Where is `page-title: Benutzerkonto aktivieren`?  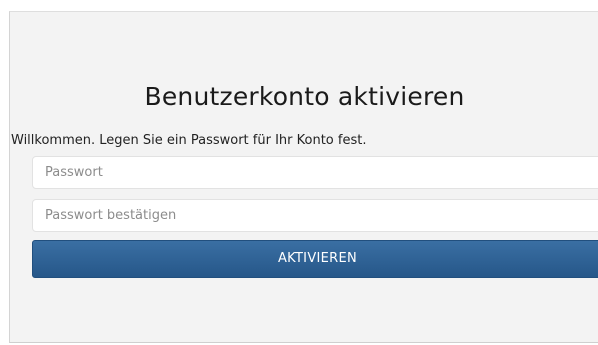 page-title: Benutzerkonto aktivieren is located at coordinates (304, 96).